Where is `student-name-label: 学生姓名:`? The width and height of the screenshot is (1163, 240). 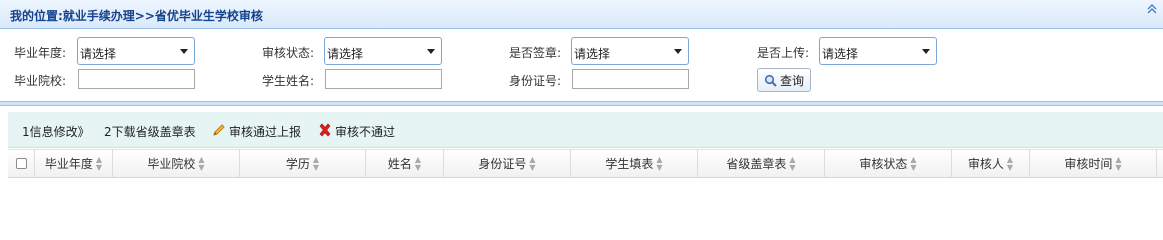
student-name-label: 学生姓名: is located at coordinates (288, 81).